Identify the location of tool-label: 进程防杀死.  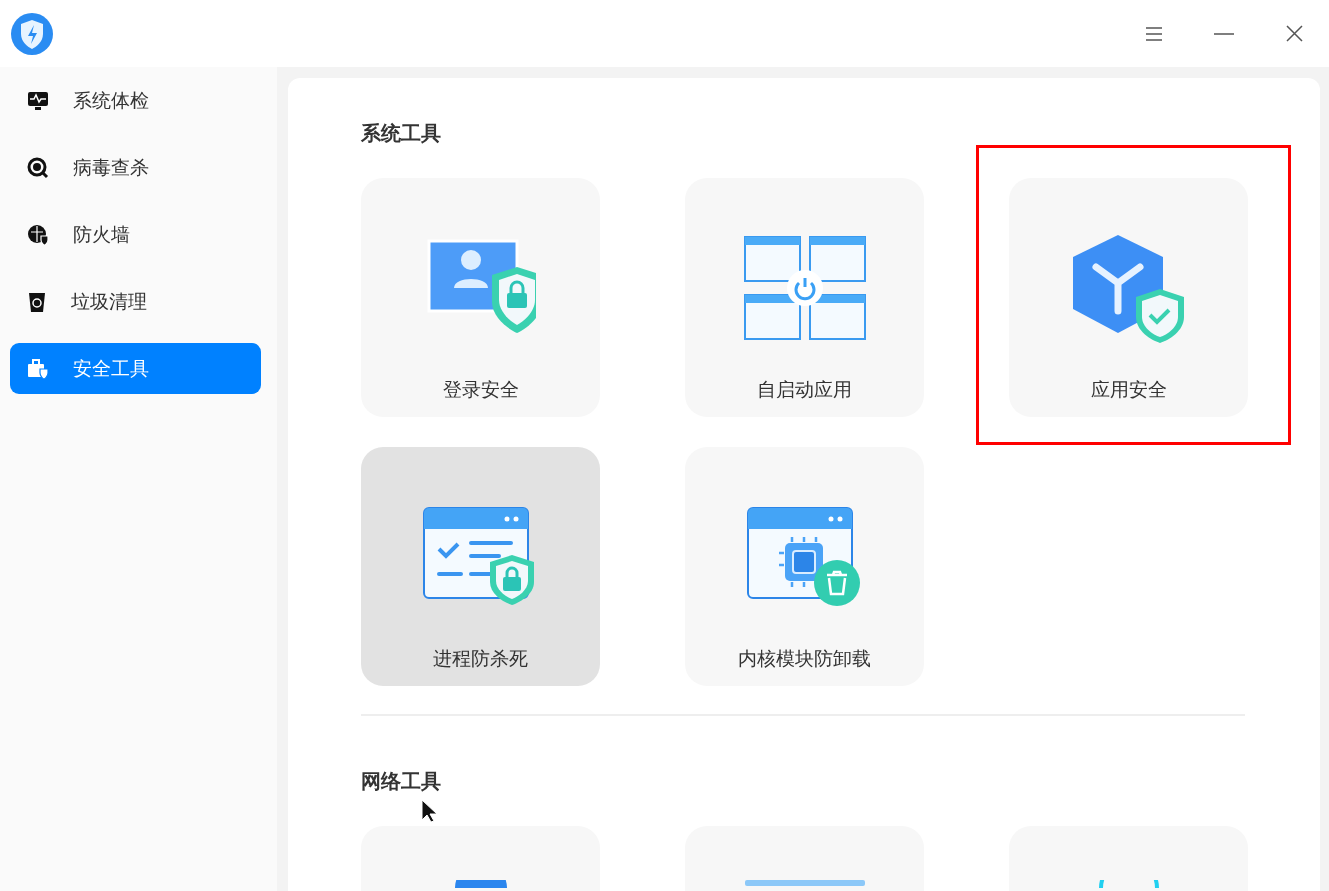
(480, 658).